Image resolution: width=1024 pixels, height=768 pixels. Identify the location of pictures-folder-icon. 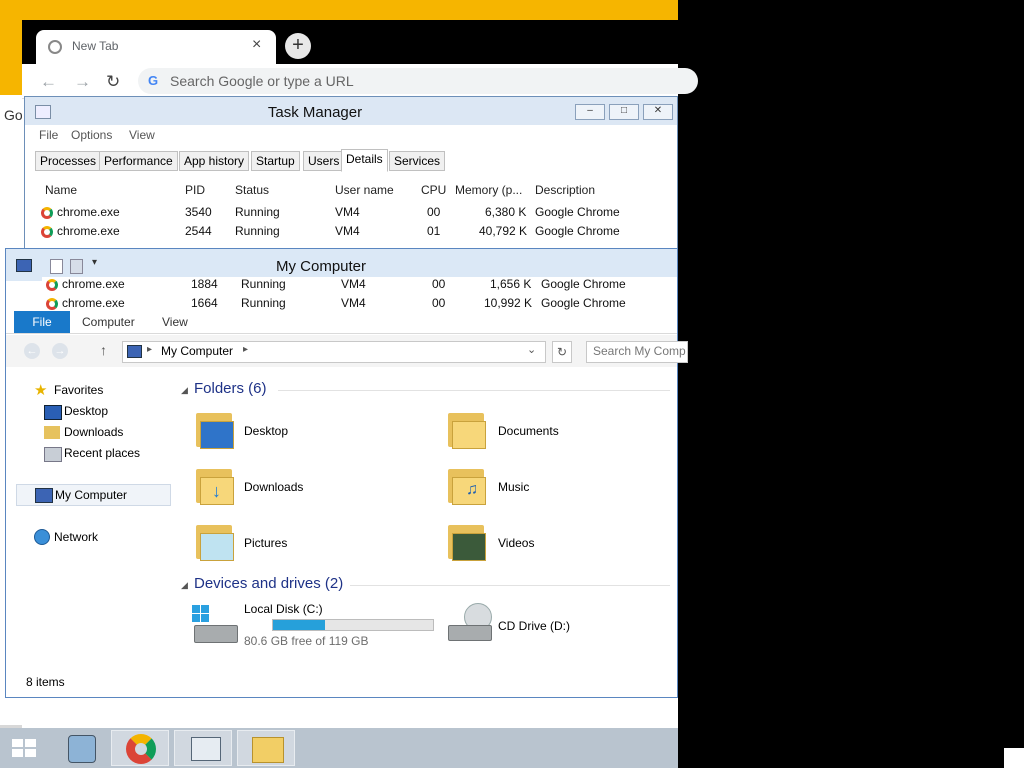
(214, 541).